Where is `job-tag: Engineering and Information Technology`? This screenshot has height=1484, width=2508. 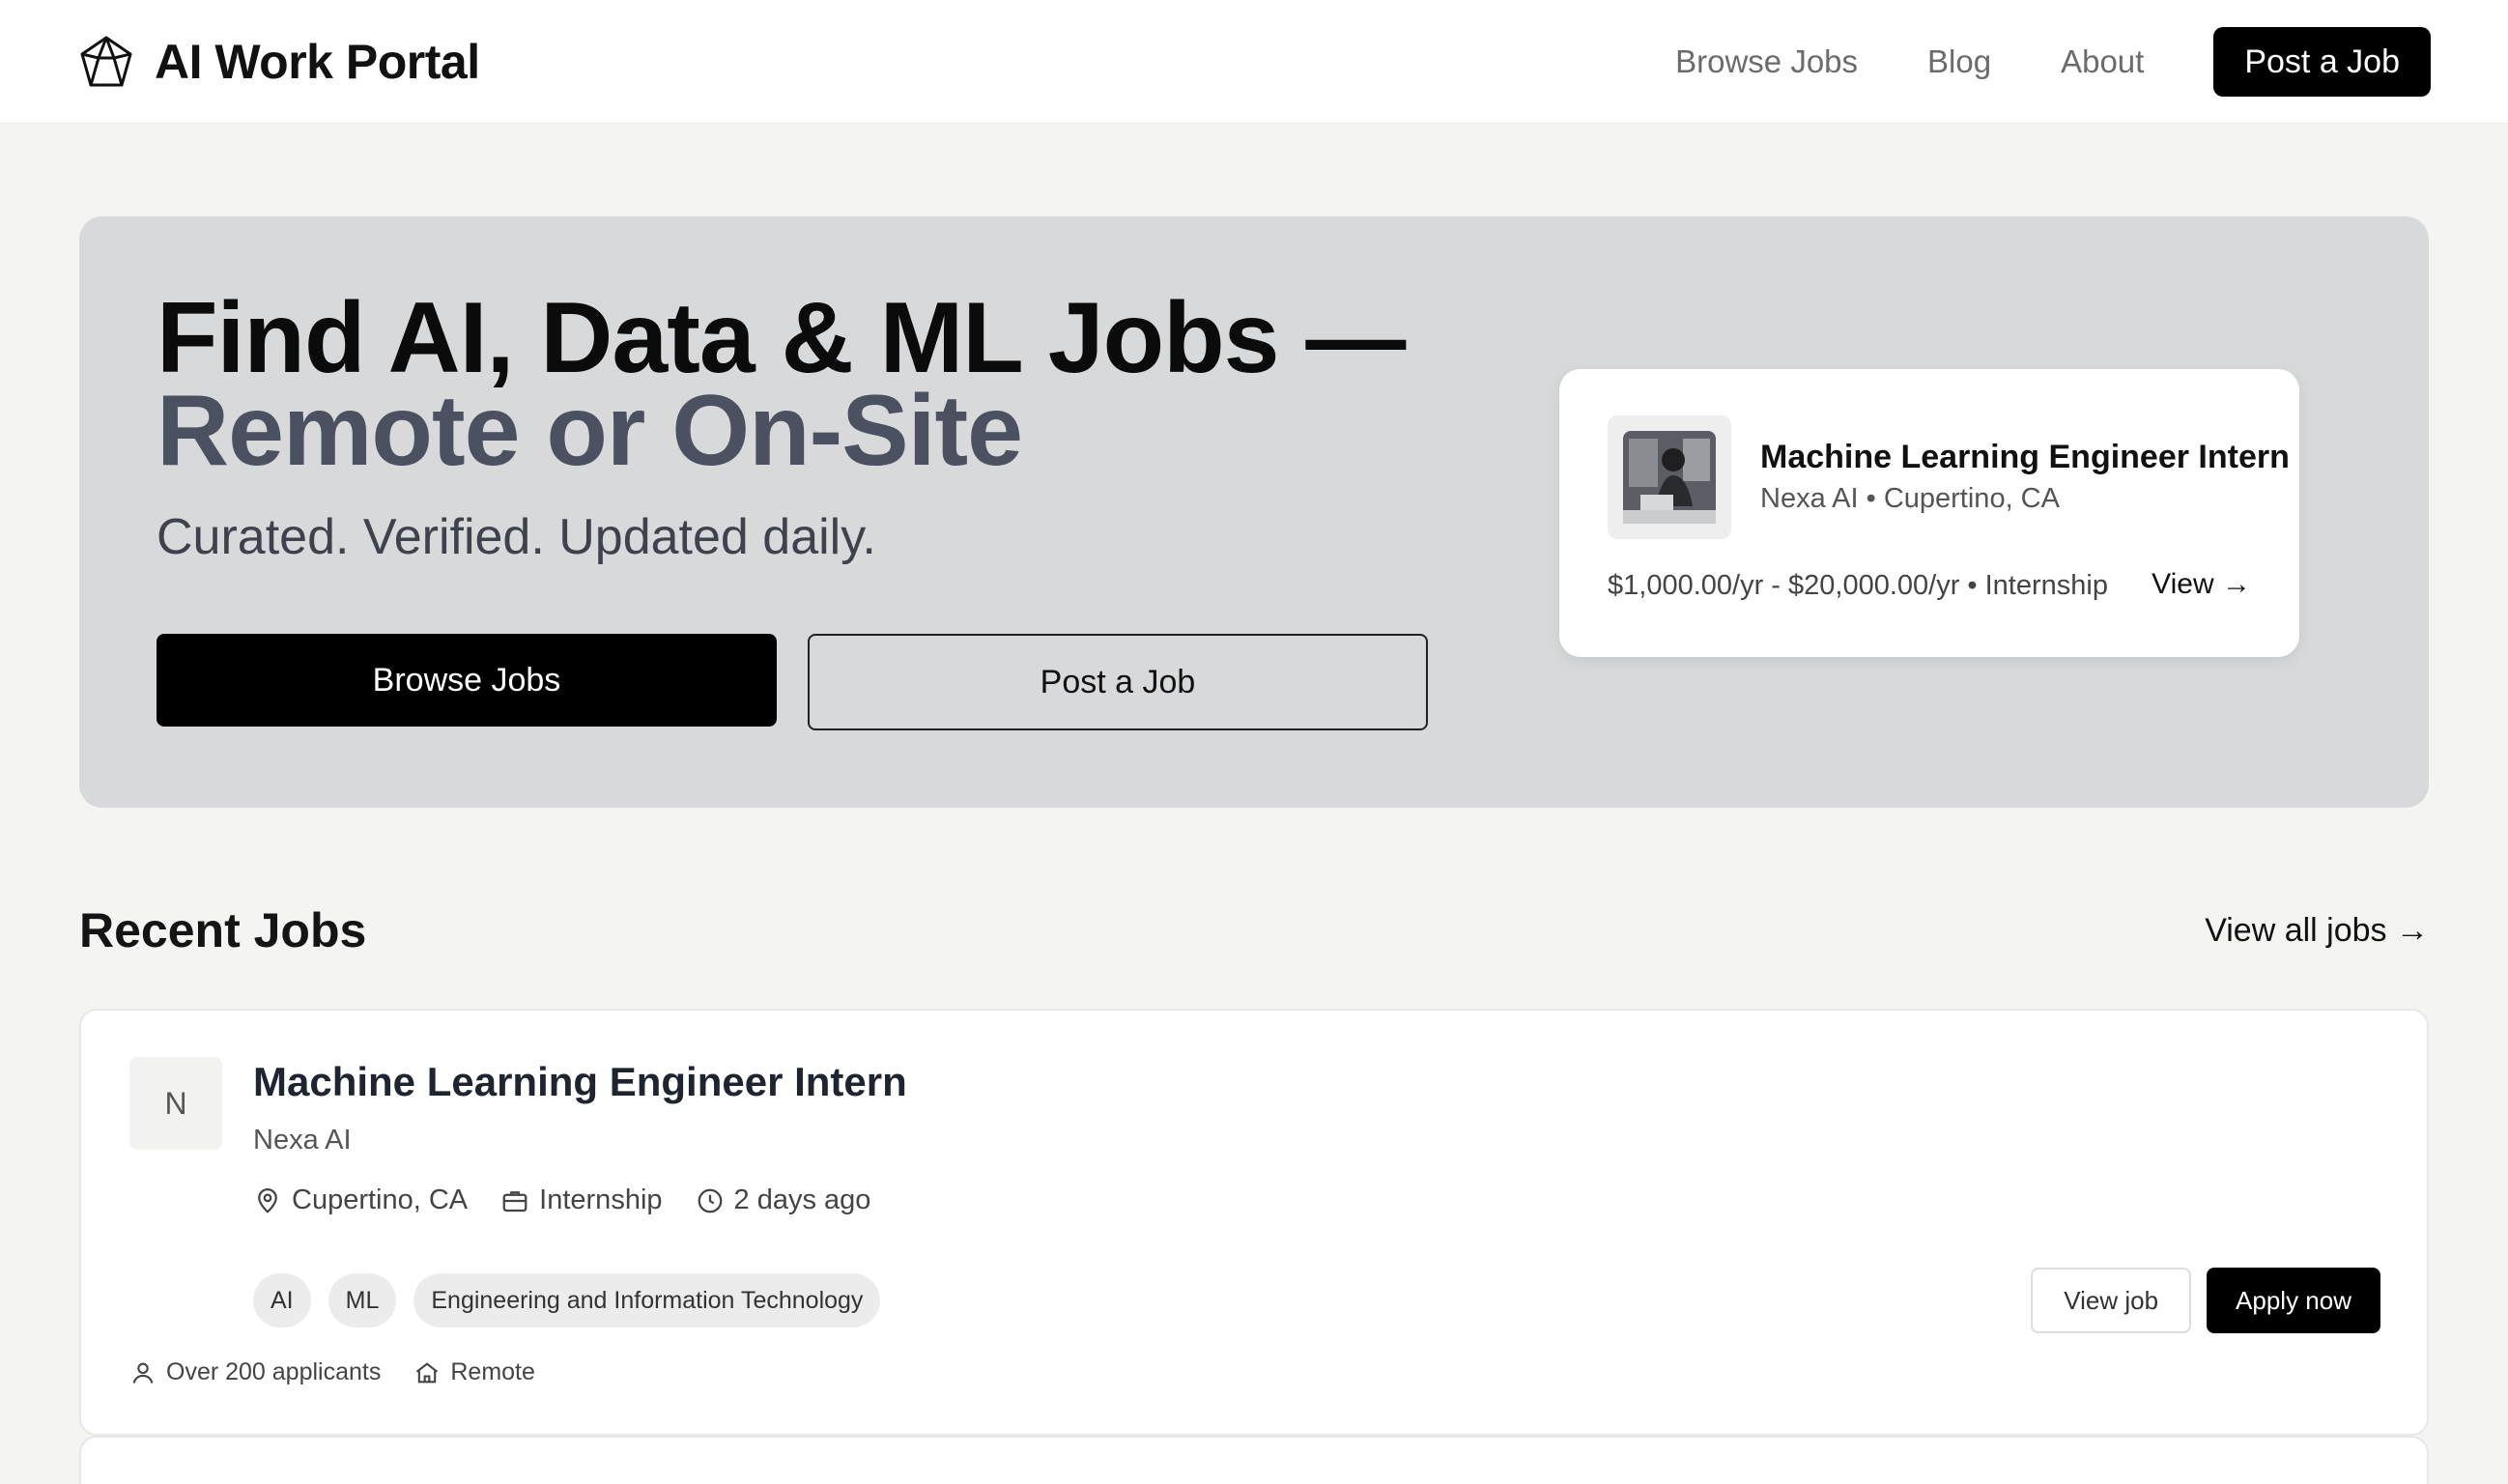
job-tag: Engineering and Information Technology is located at coordinates (647, 1300).